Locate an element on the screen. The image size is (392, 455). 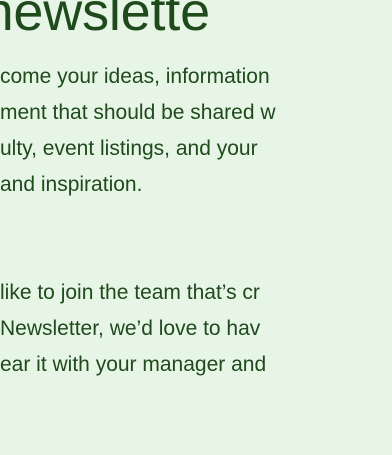
intro-line: ment that should be shared w is located at coordinates (138, 112).